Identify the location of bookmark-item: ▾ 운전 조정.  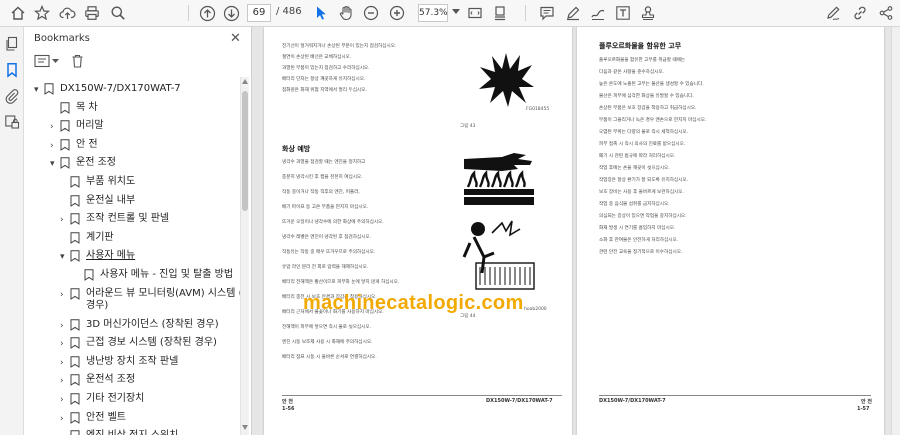
(83, 163).